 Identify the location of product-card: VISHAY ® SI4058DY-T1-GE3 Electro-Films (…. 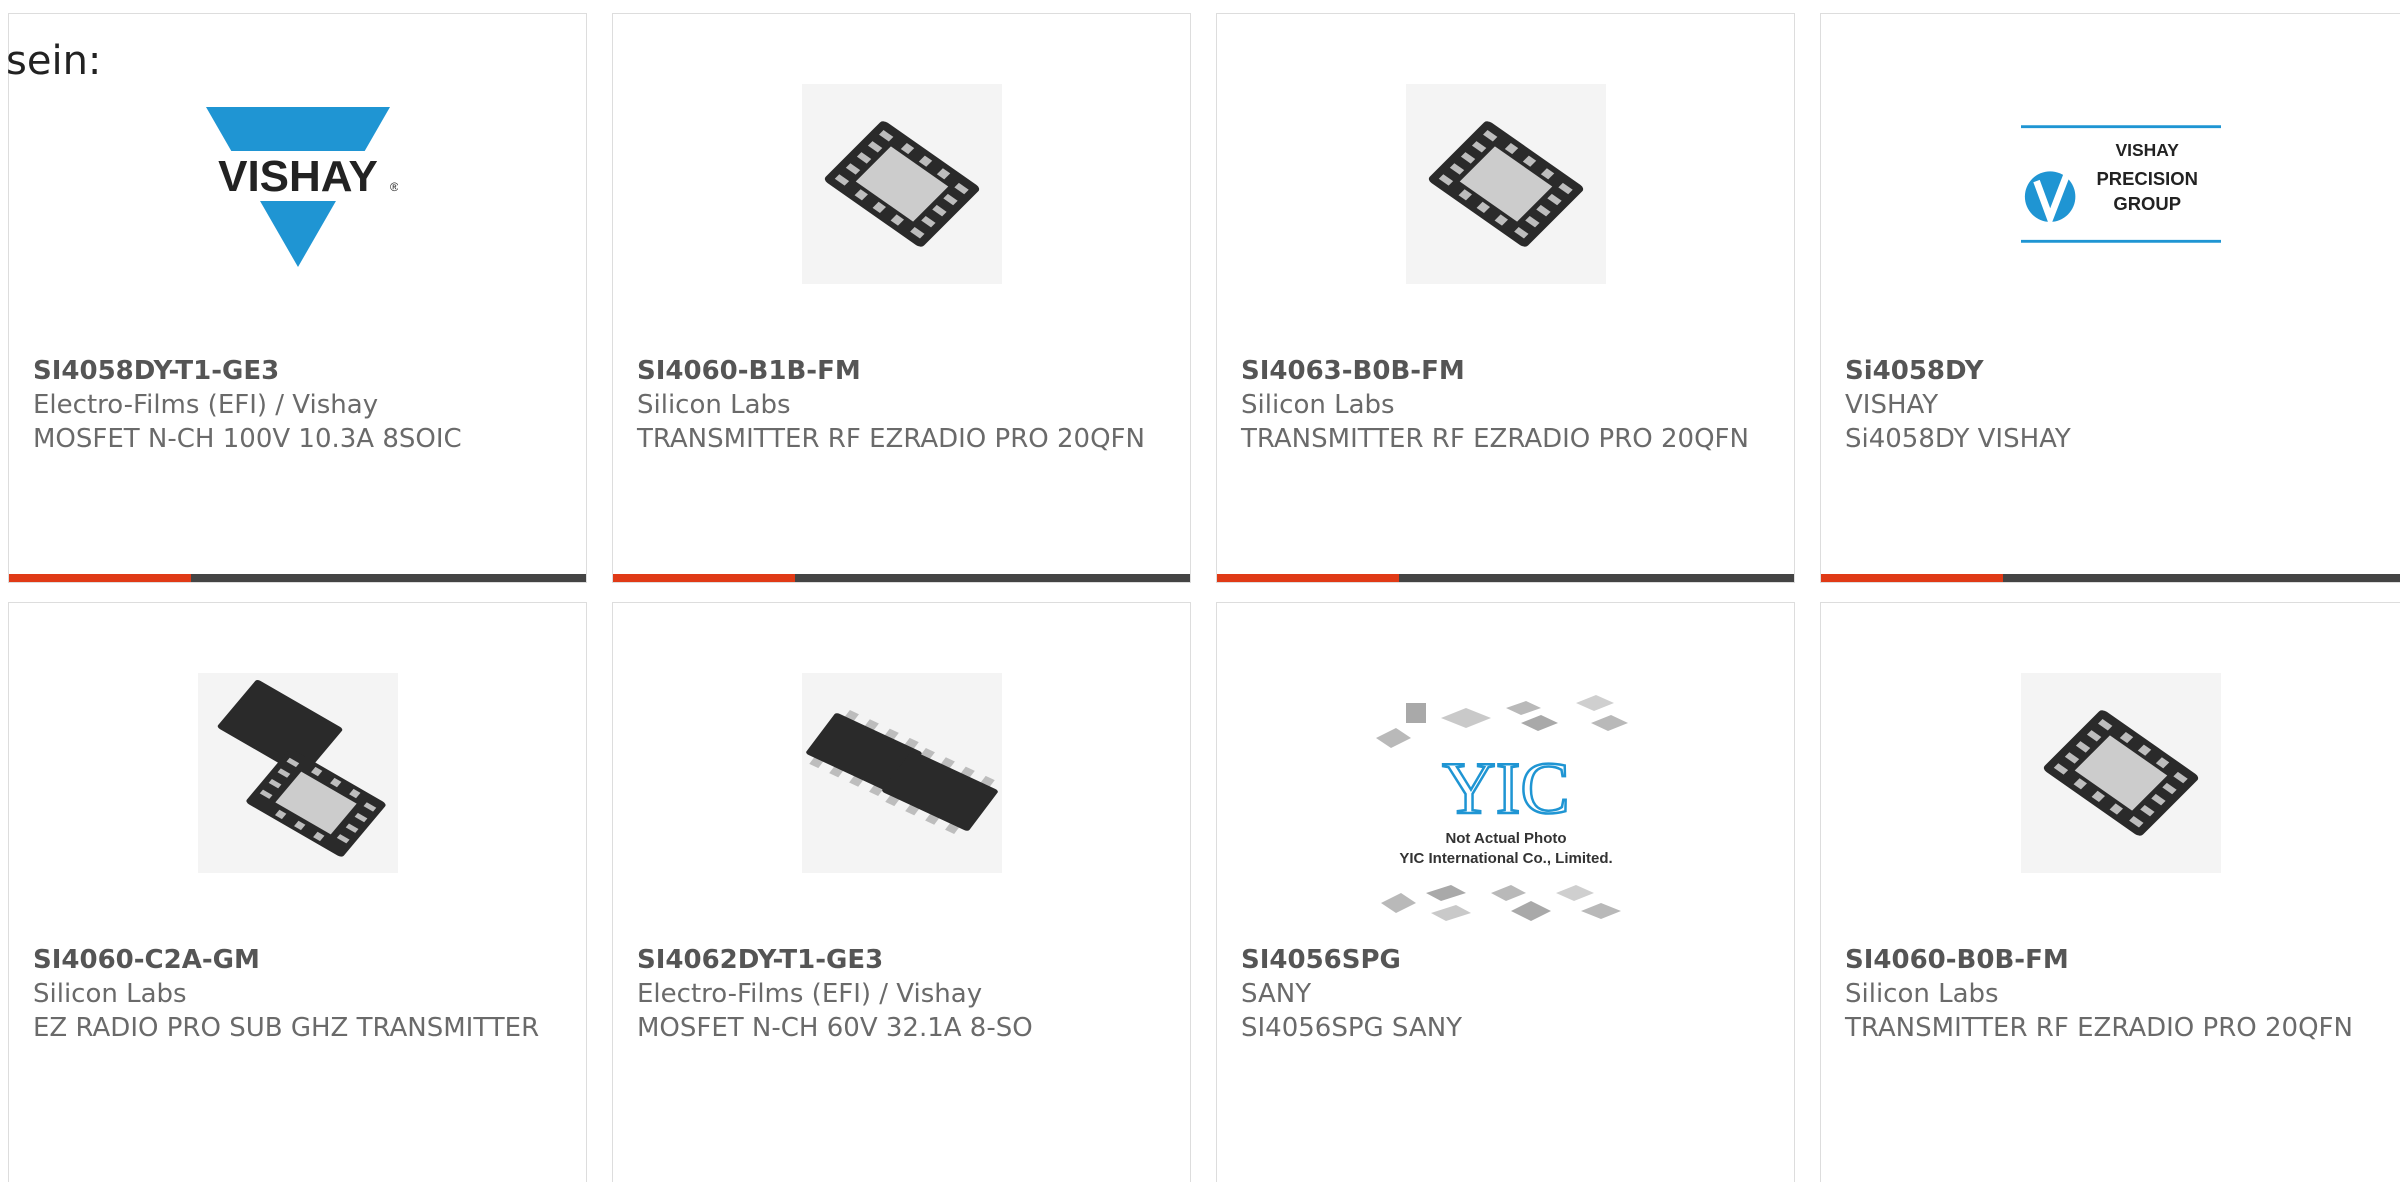
(297, 298).